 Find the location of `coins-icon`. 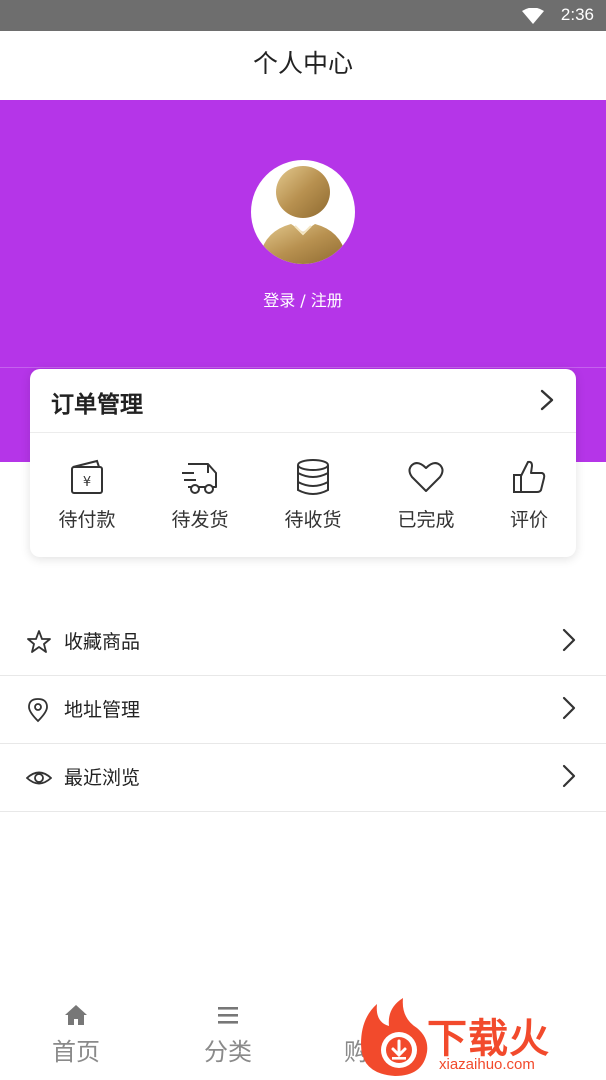

coins-icon is located at coordinates (313, 477).